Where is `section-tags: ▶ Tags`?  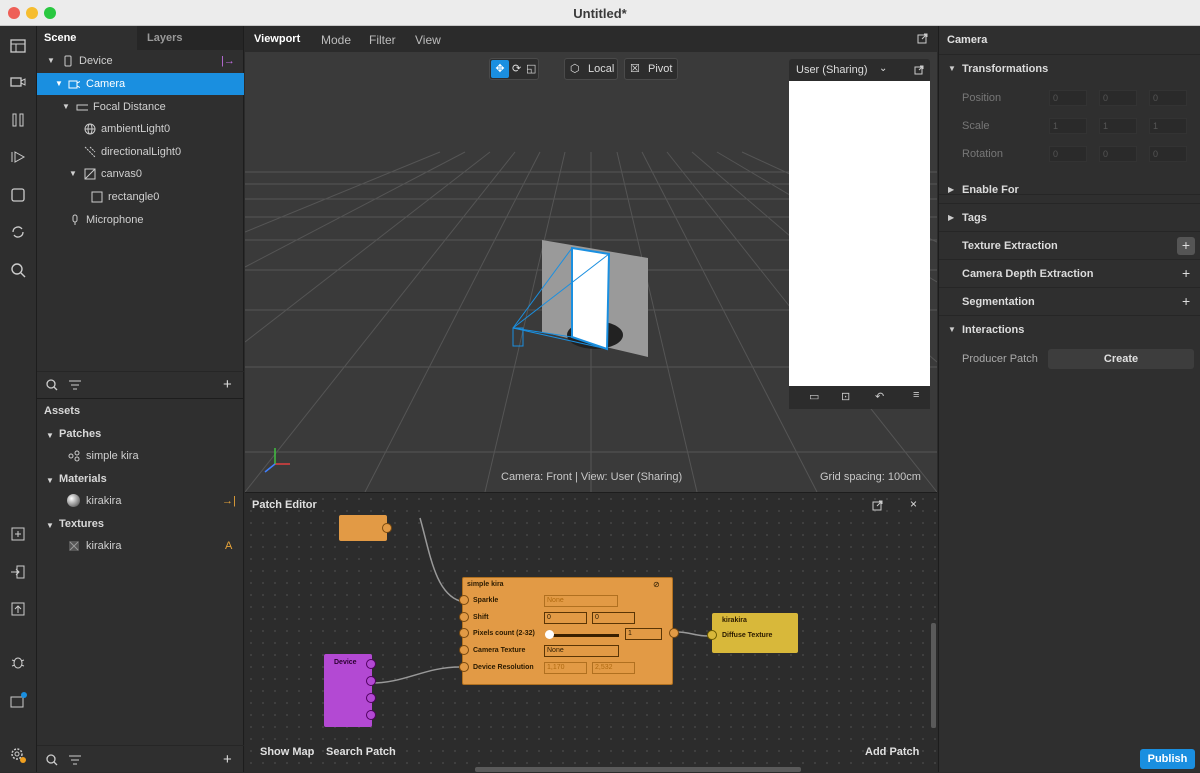 section-tags: ▶ Tags is located at coordinates (1069, 218).